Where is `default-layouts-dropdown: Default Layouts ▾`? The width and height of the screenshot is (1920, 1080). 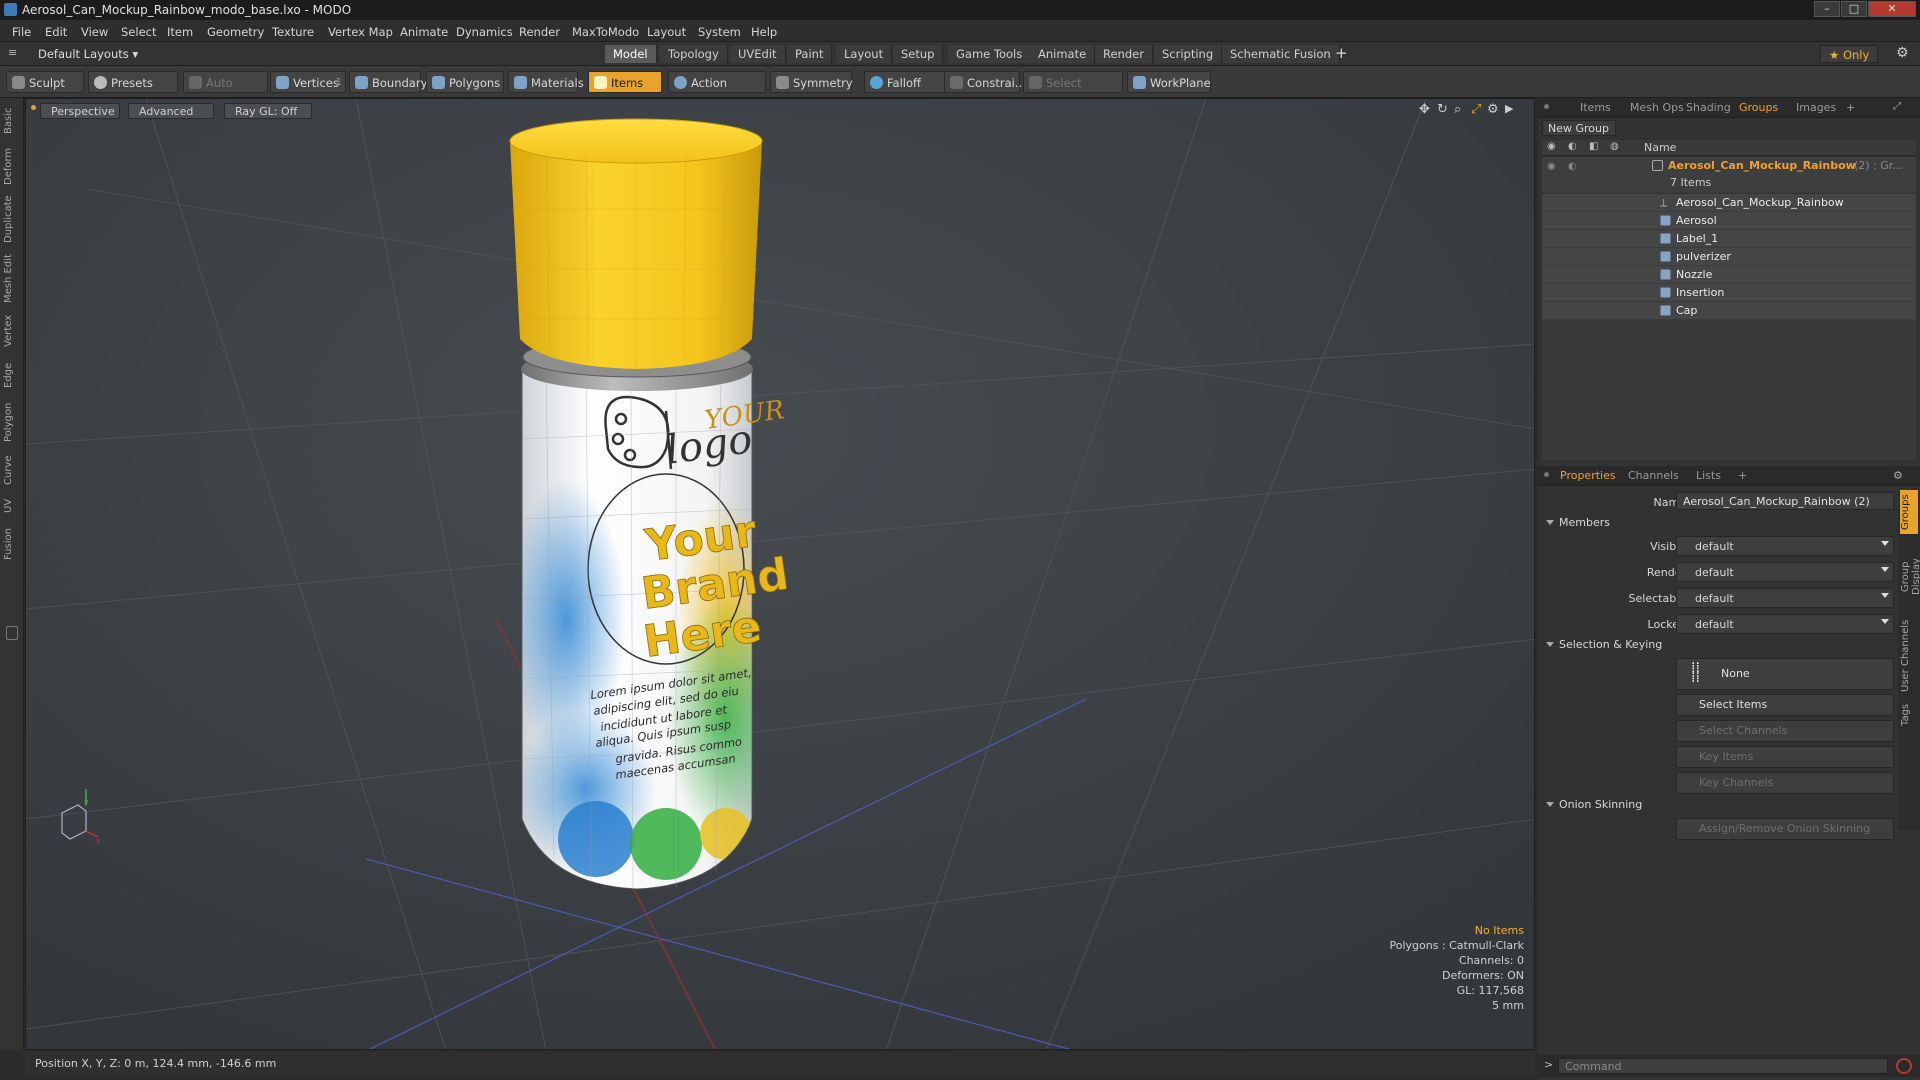 default-layouts-dropdown: Default Layouts ▾ is located at coordinates (88, 54).